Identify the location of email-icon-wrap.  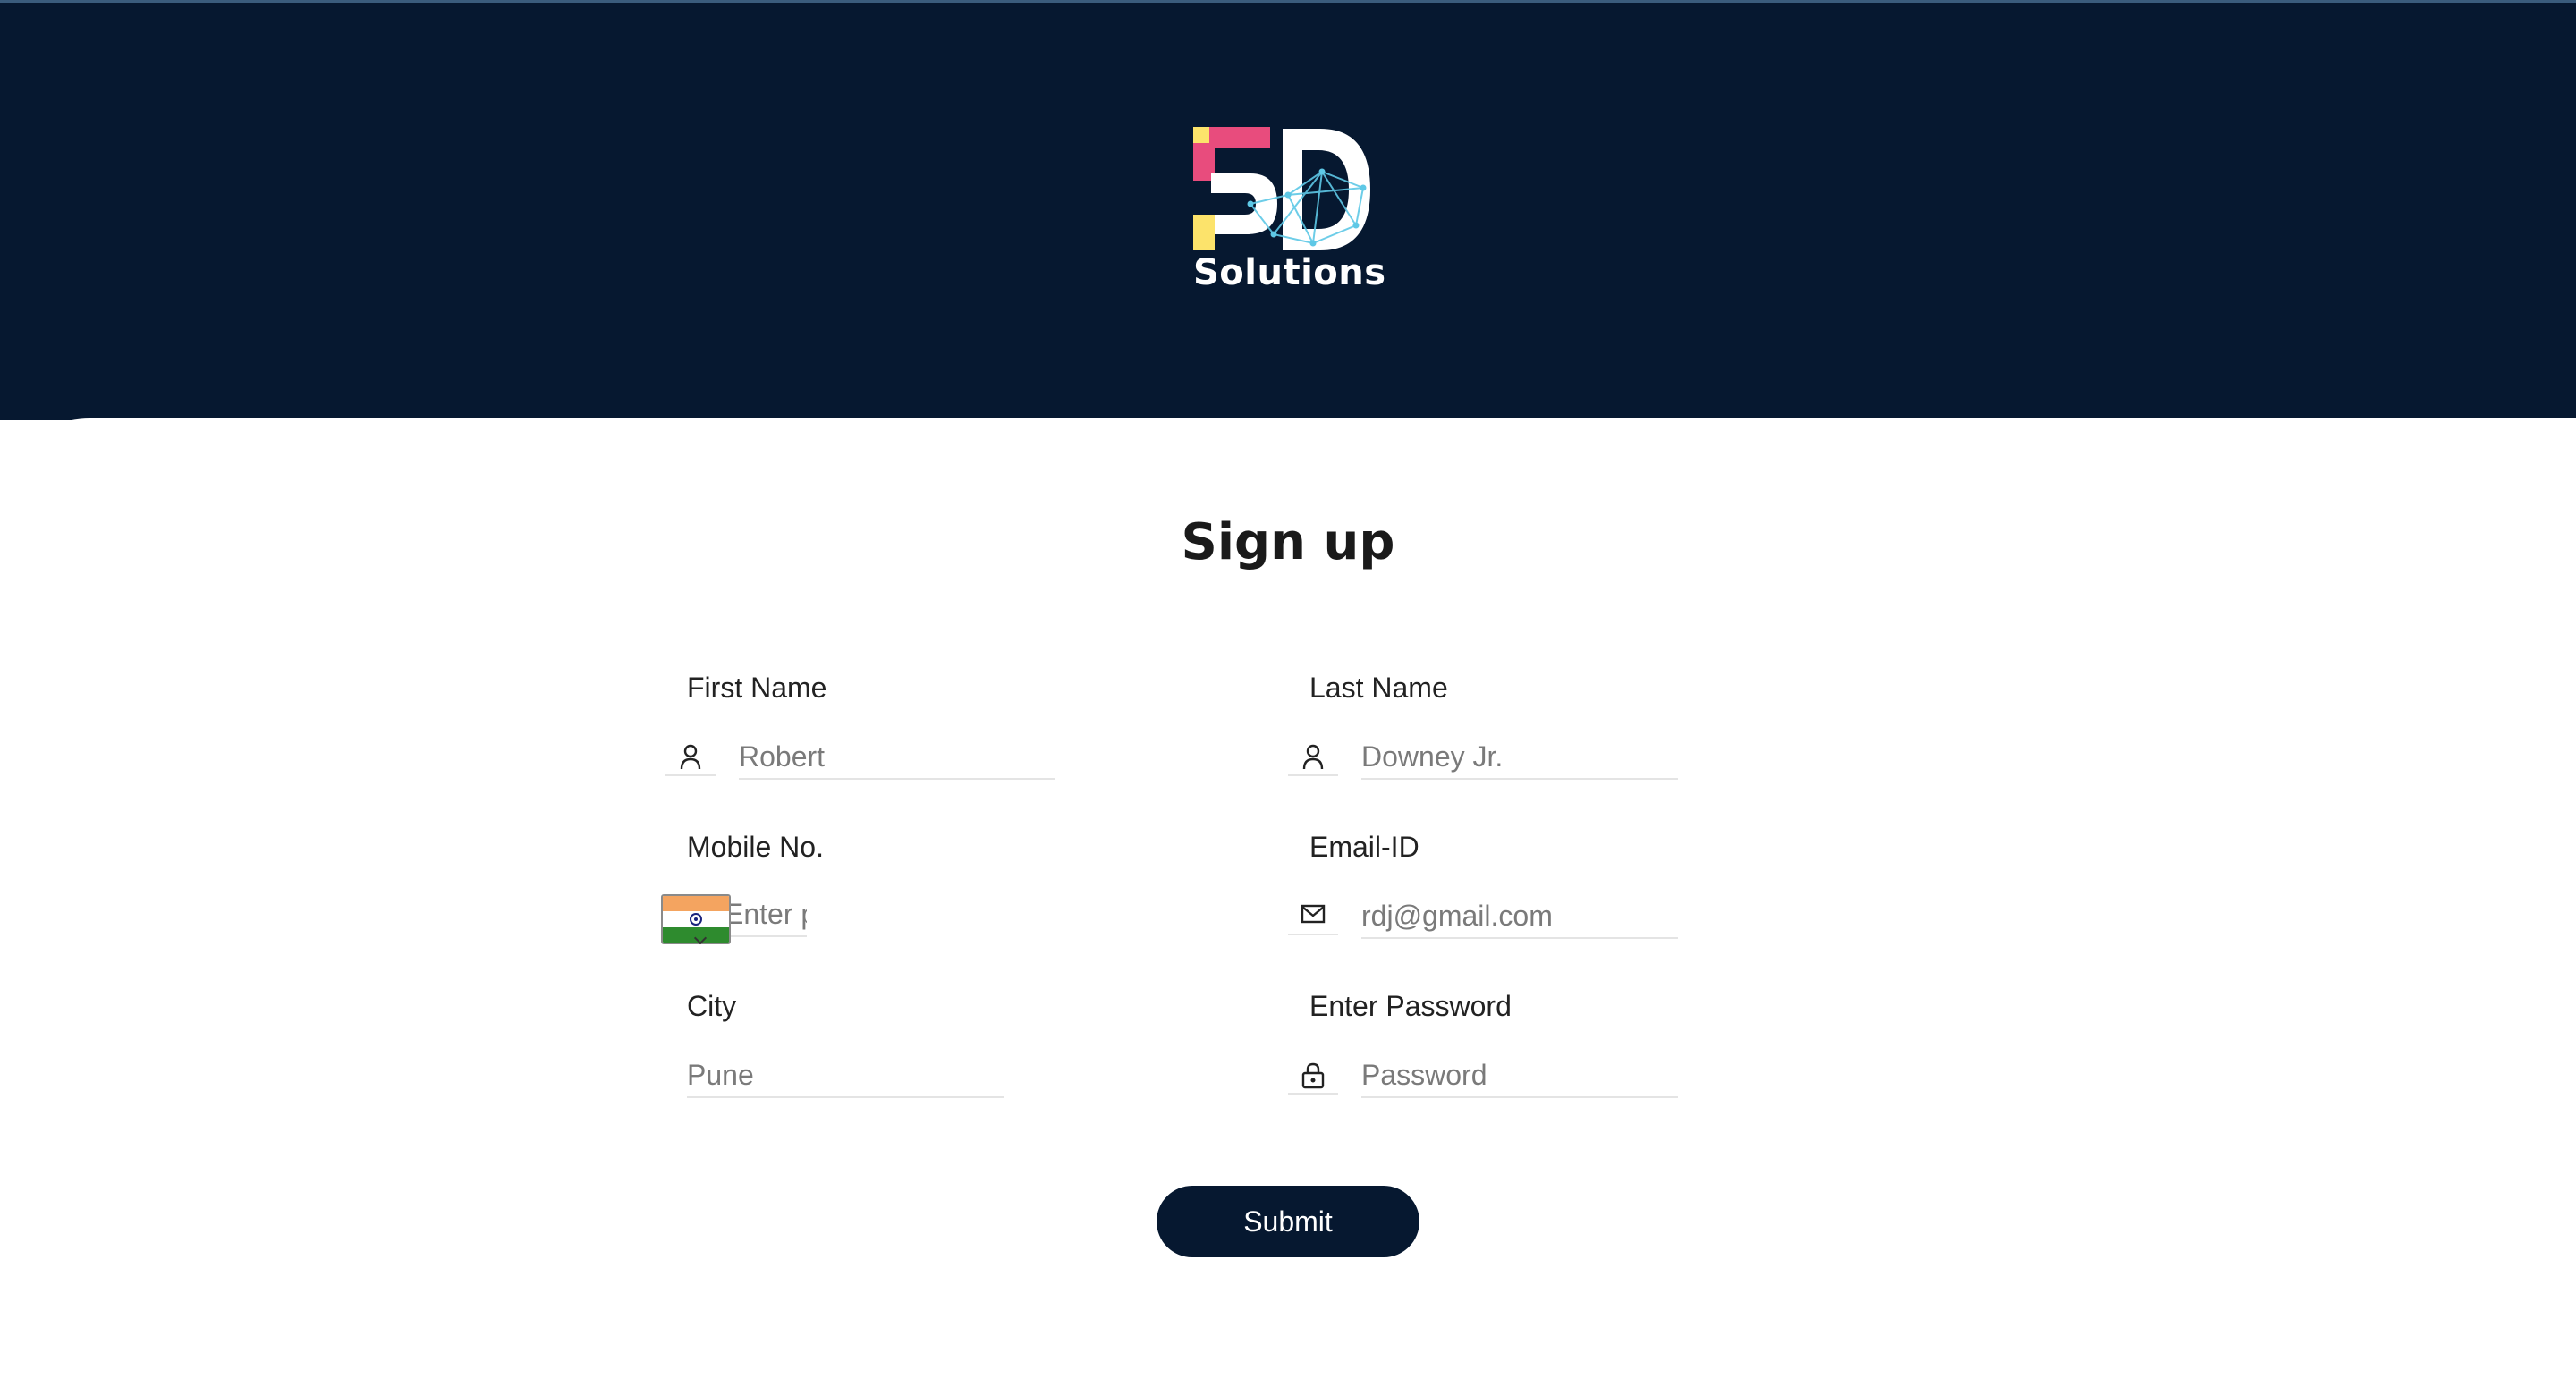
(1313, 919).